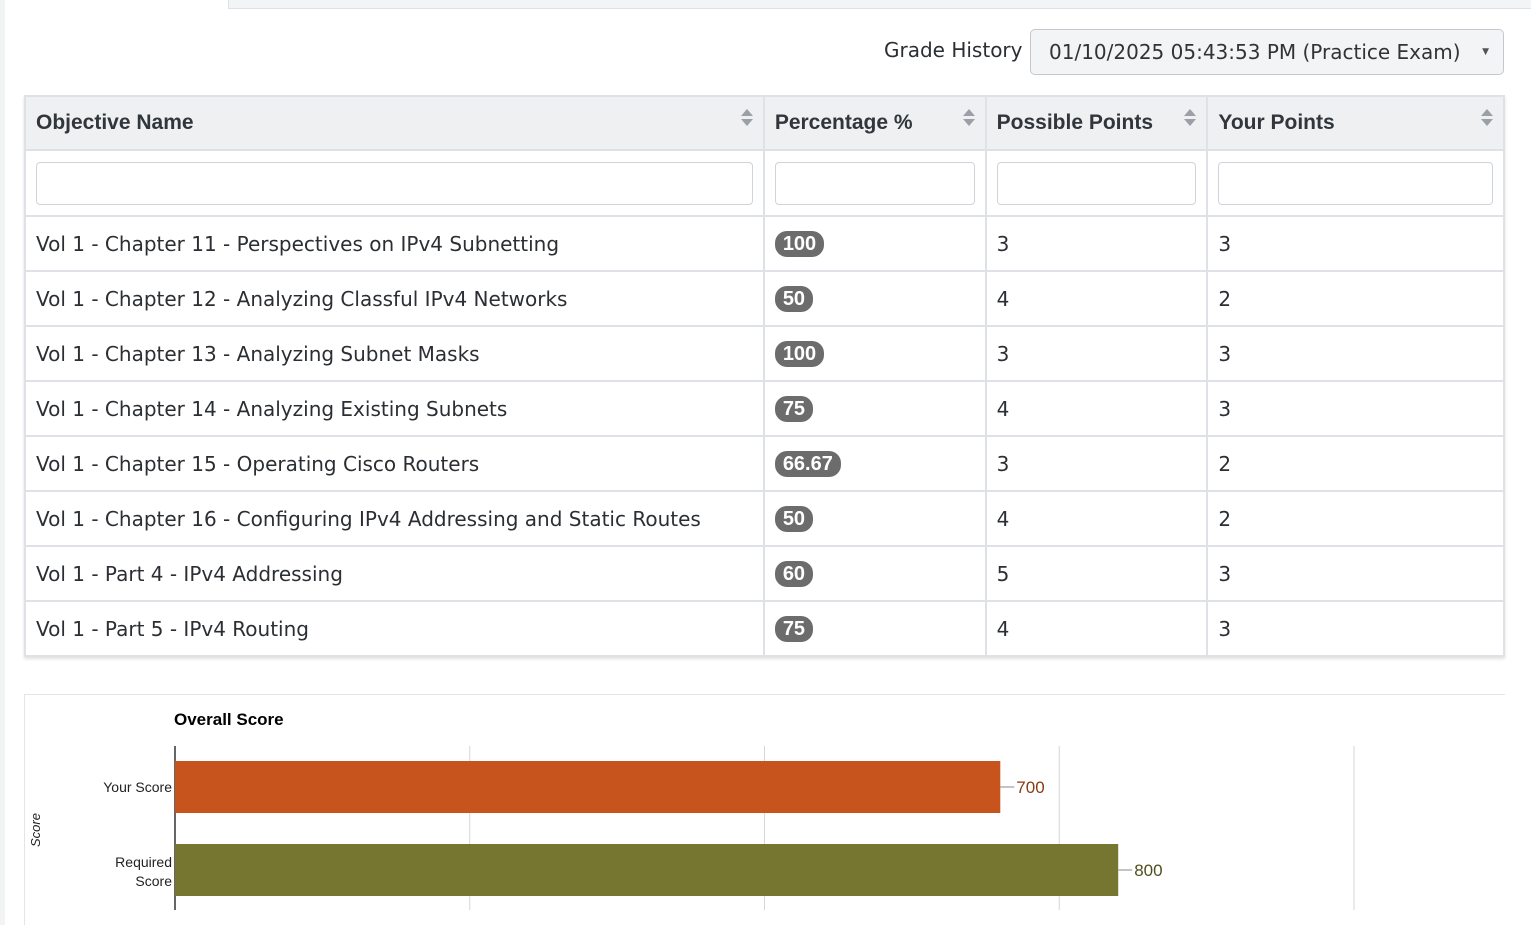 Image resolution: width=1531 pixels, height=925 pixels. I want to click on filter-input-your-points, so click(1355, 183).